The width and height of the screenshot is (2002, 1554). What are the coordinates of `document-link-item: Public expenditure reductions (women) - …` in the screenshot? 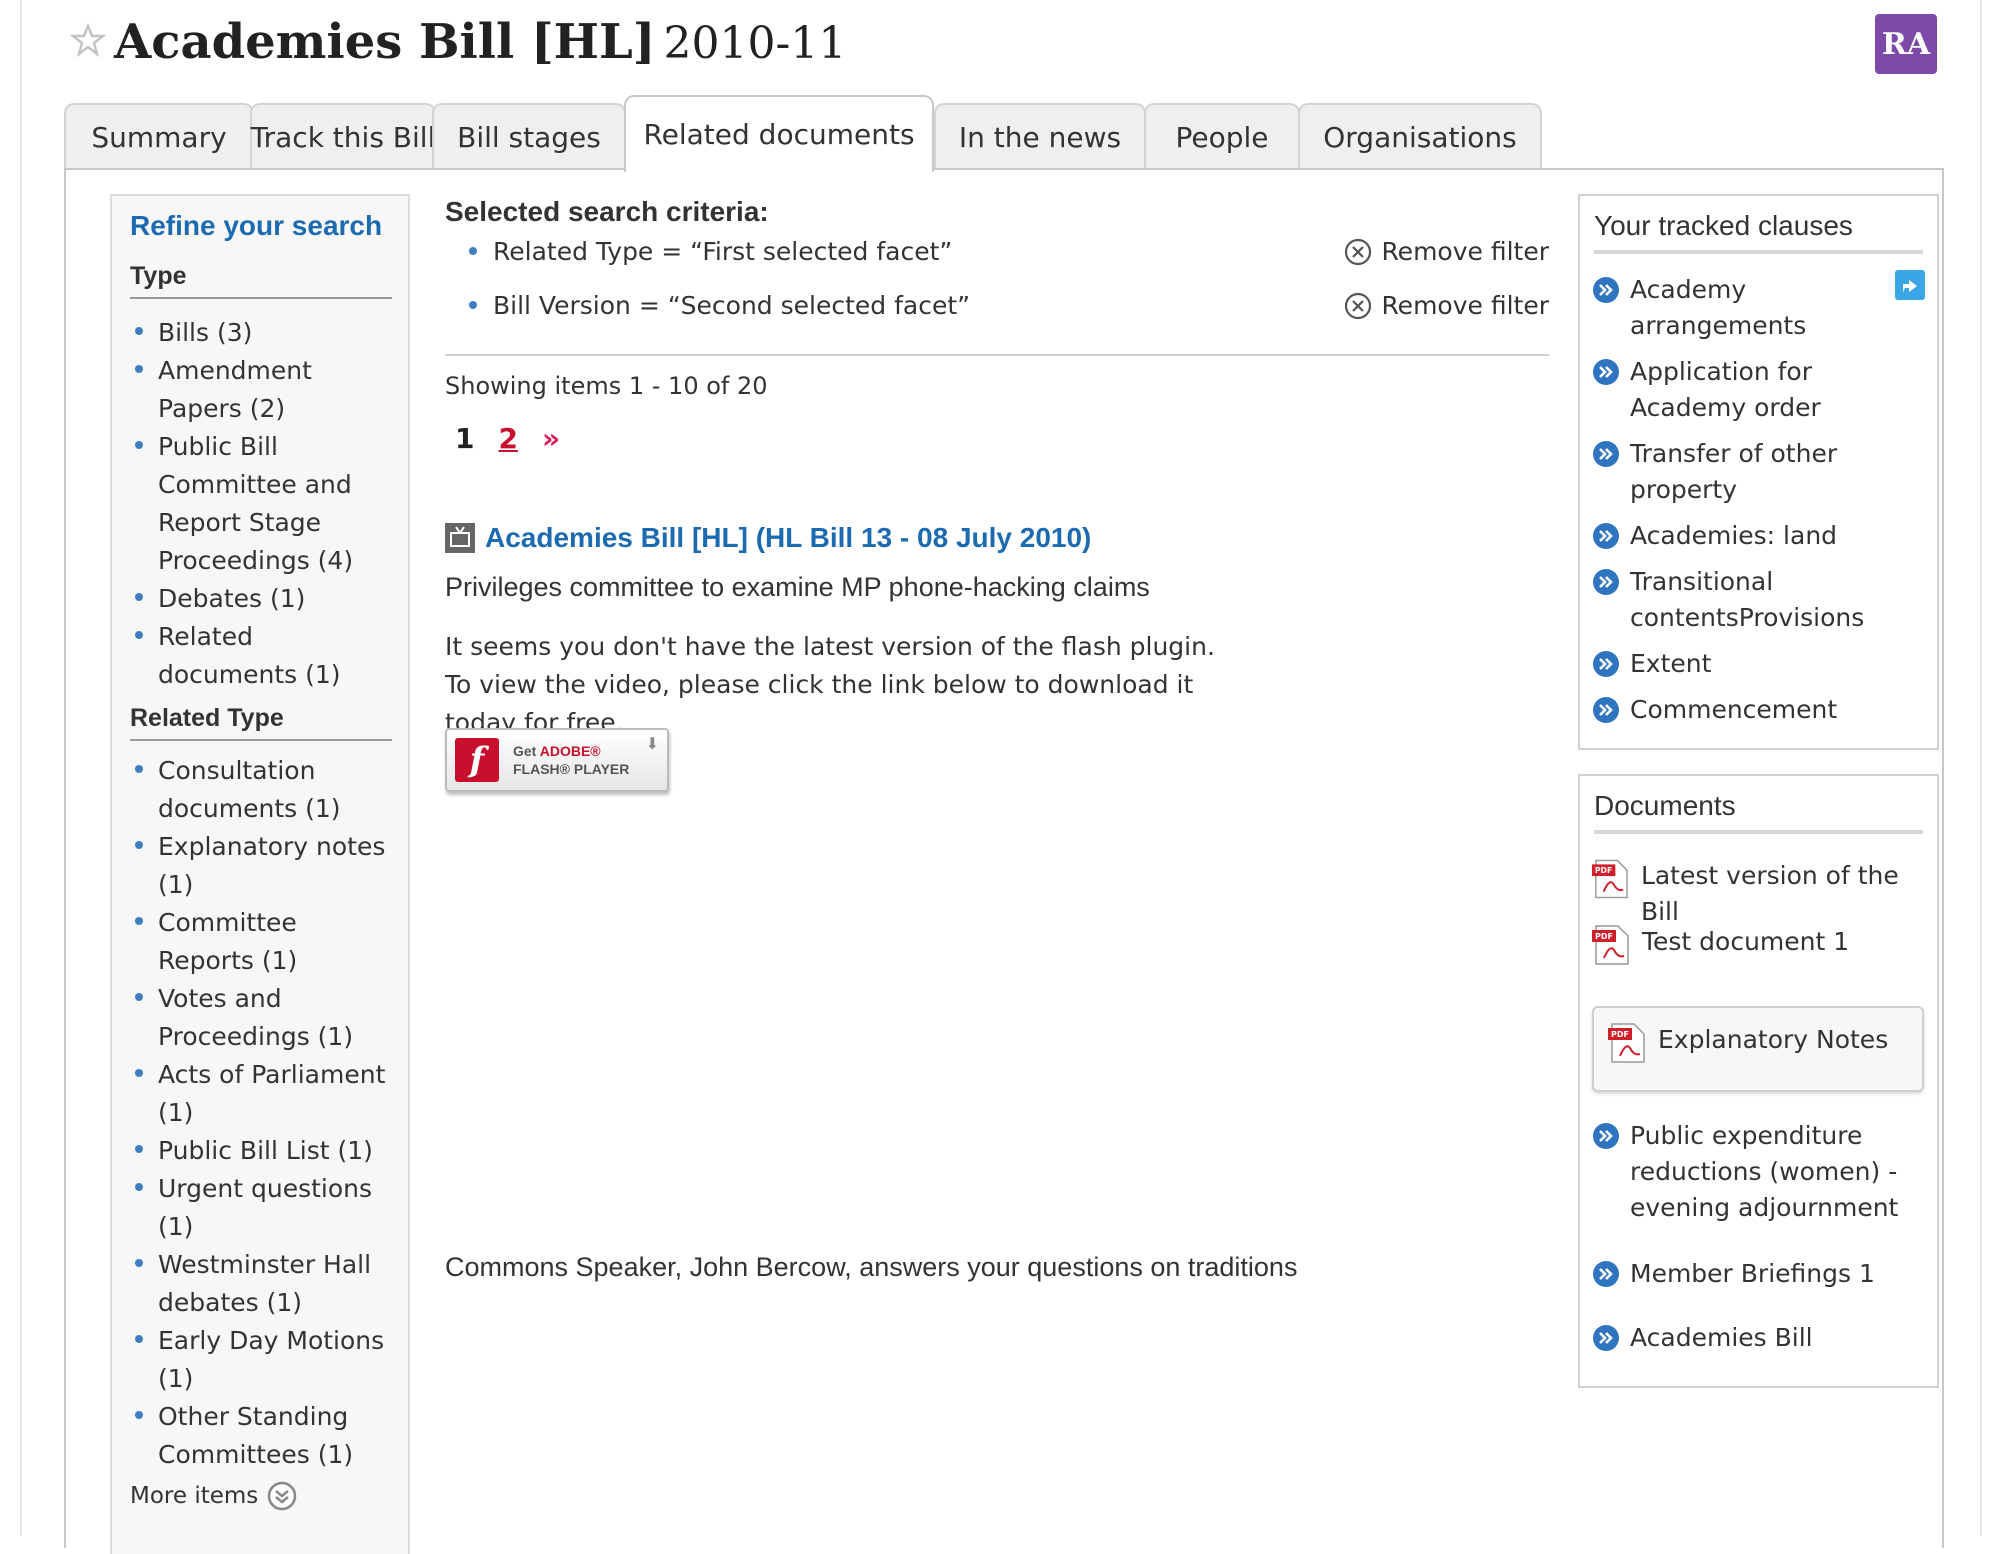 It's located at (1757, 1172).